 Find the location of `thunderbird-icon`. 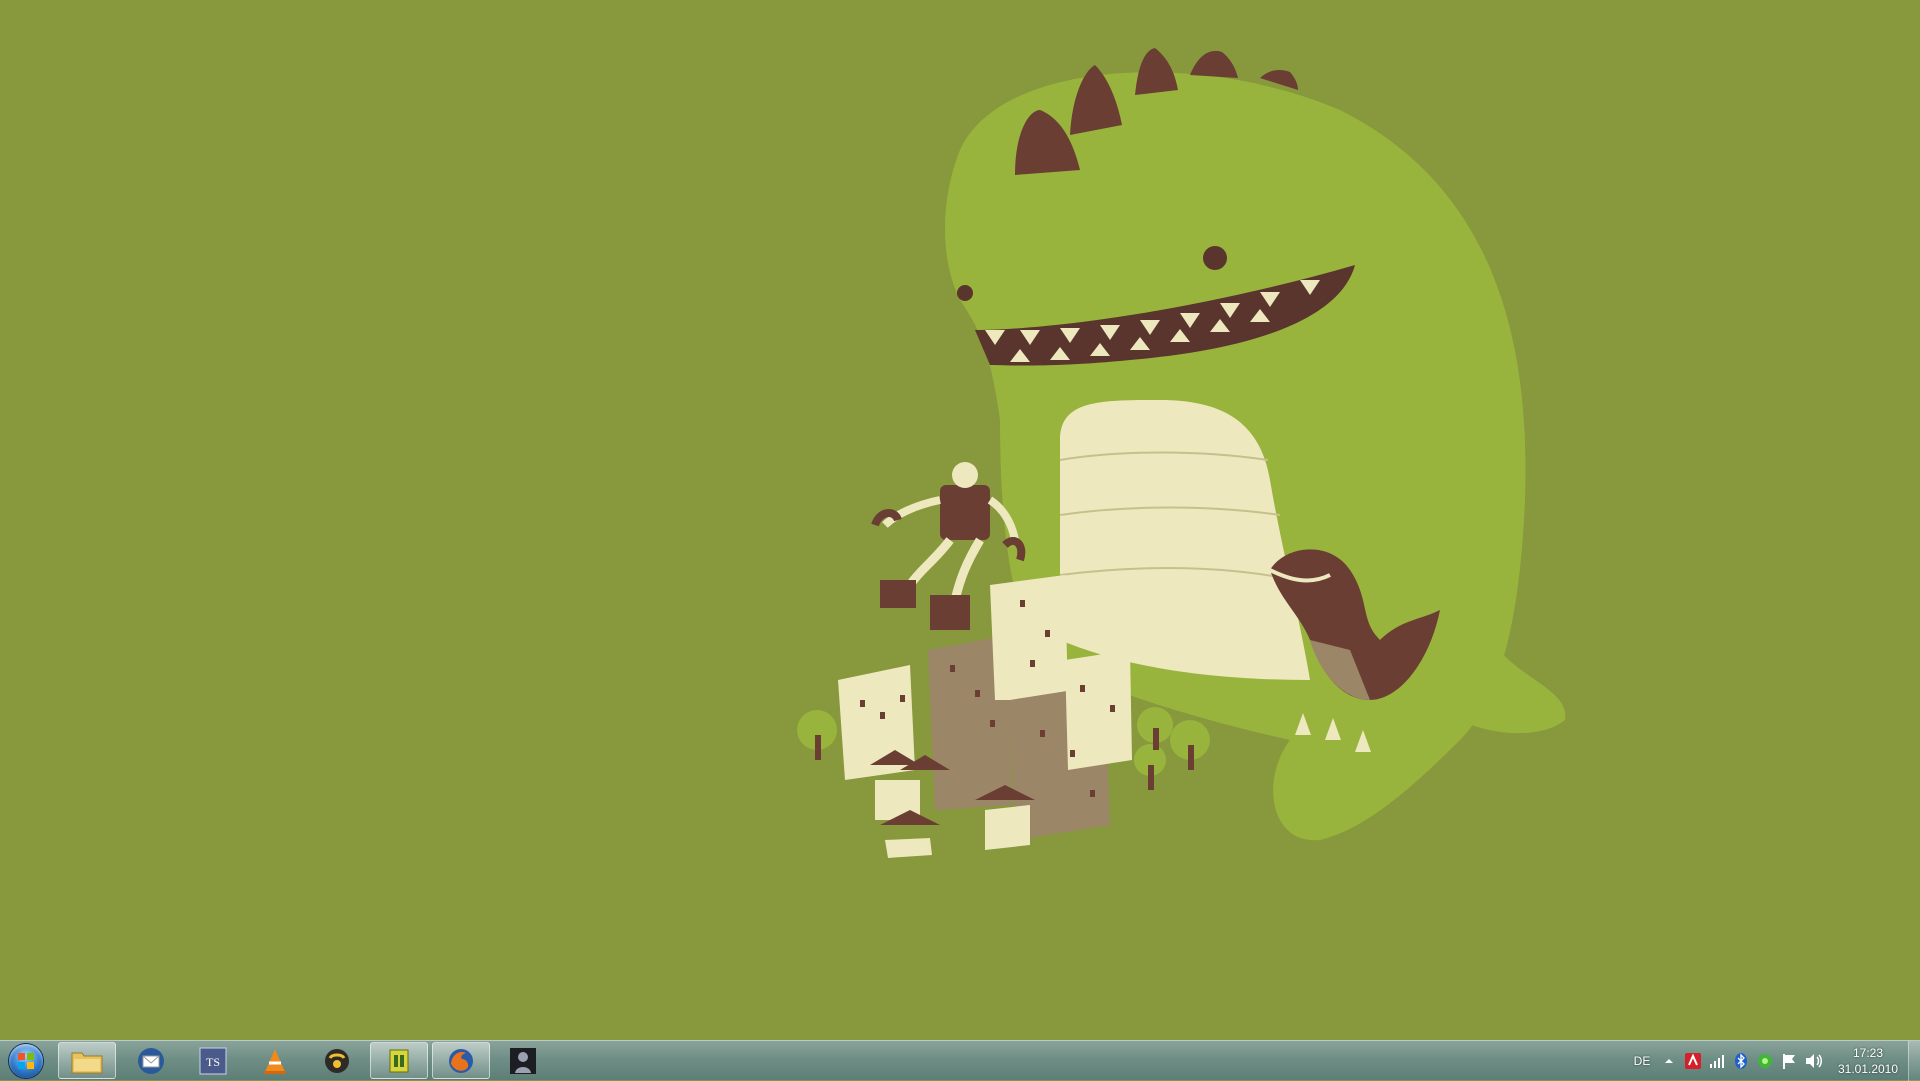

thunderbird-icon is located at coordinates (151, 1060).